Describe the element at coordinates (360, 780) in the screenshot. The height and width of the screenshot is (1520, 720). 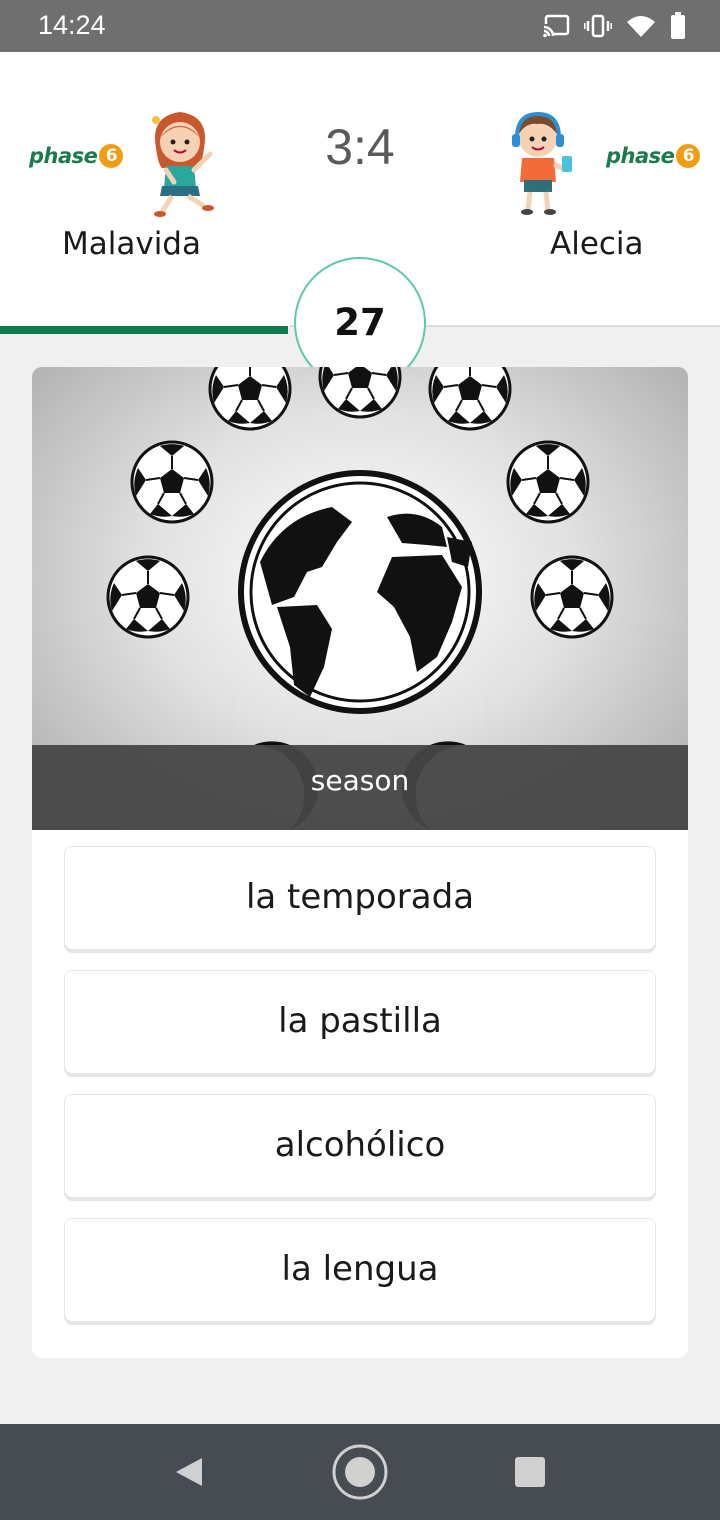
I see `question-word: season` at that location.